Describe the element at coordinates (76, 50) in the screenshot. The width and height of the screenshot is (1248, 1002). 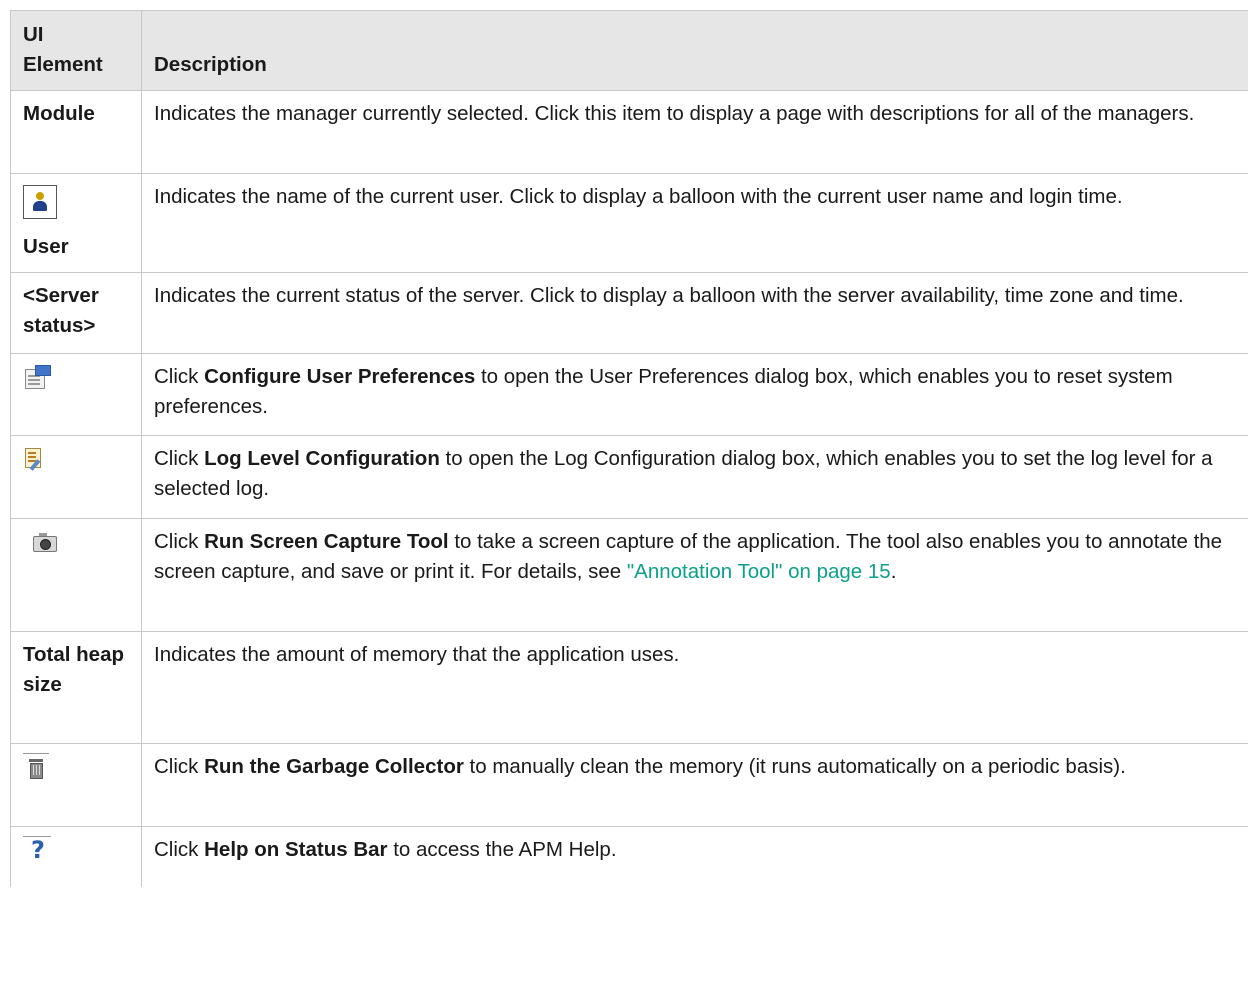
I see `header-ui-element: UI Element` at that location.